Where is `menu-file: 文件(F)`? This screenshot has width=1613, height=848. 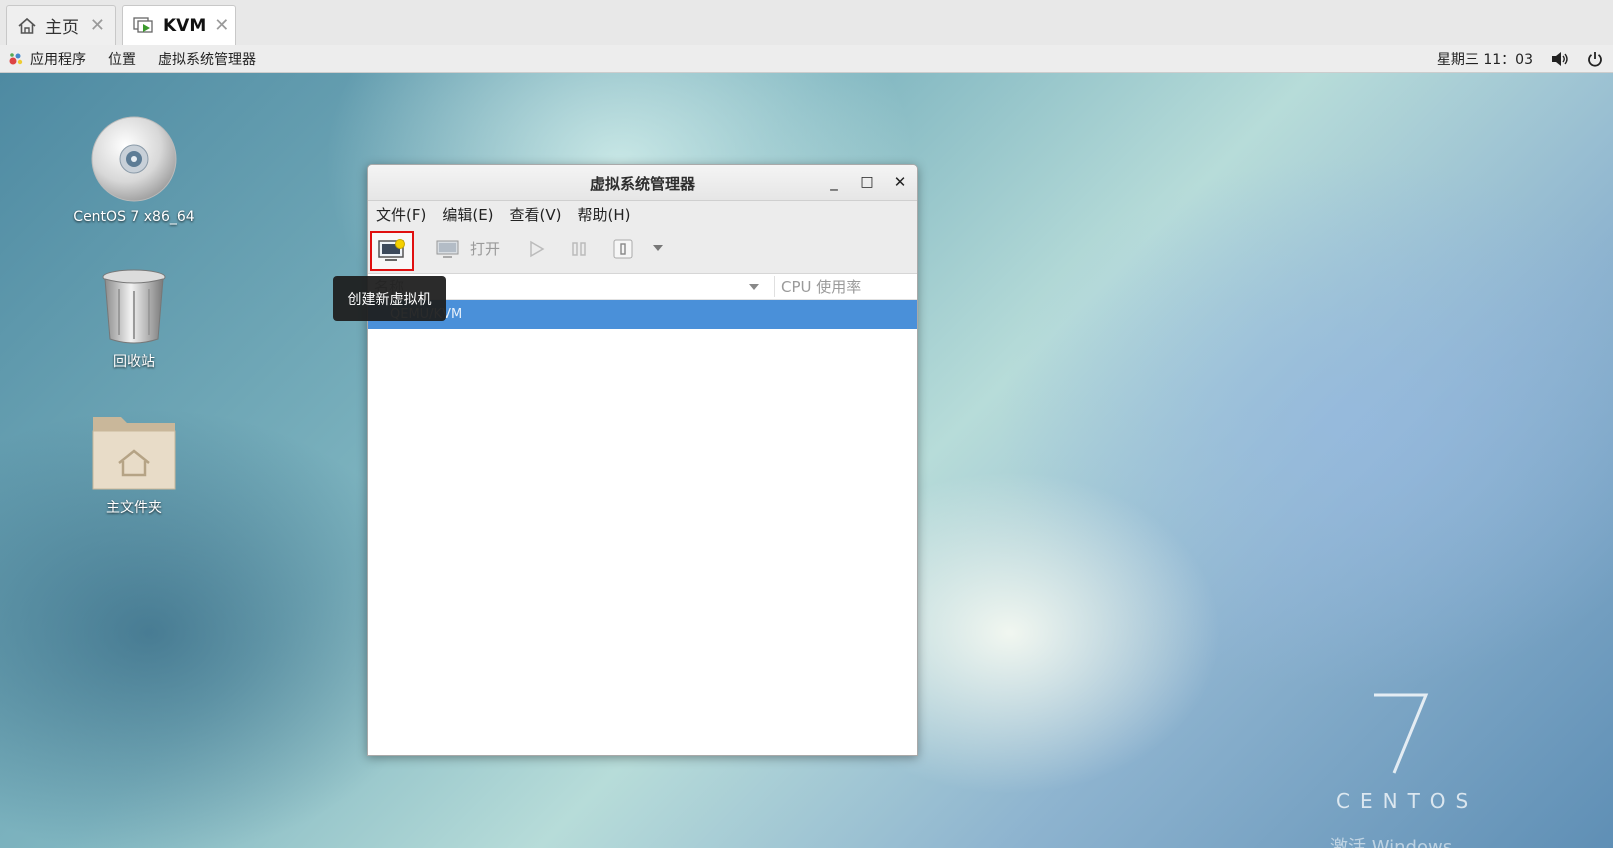 menu-file: 文件(F) is located at coordinates (401, 214).